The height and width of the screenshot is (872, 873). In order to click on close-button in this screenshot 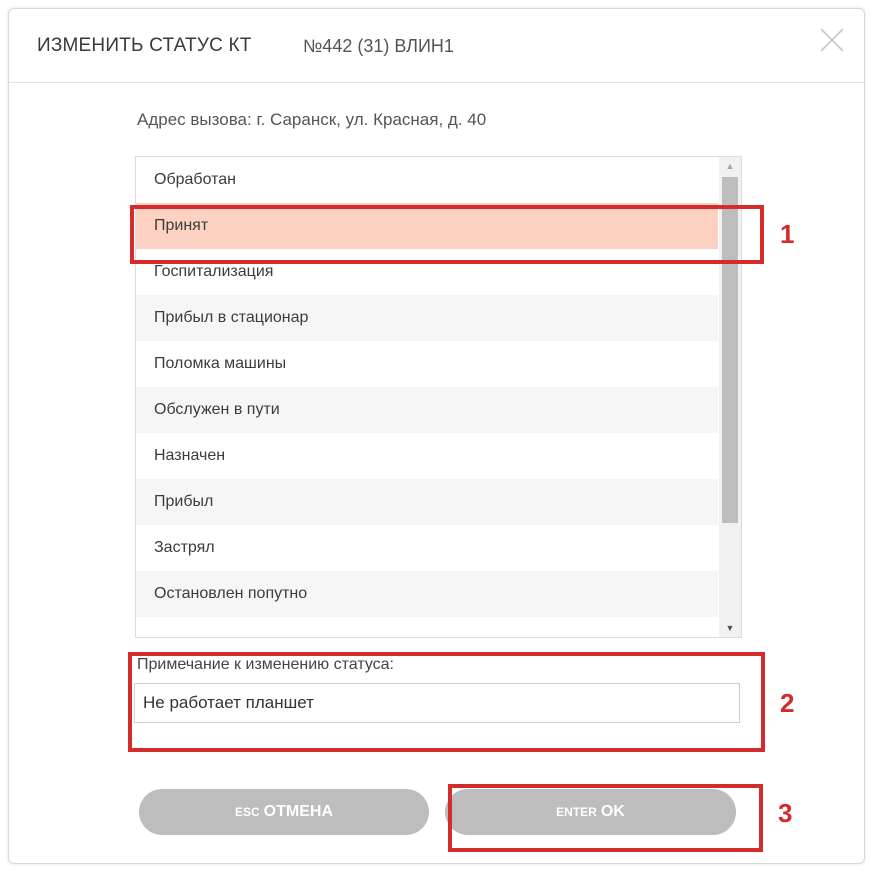, I will do `click(832, 40)`.